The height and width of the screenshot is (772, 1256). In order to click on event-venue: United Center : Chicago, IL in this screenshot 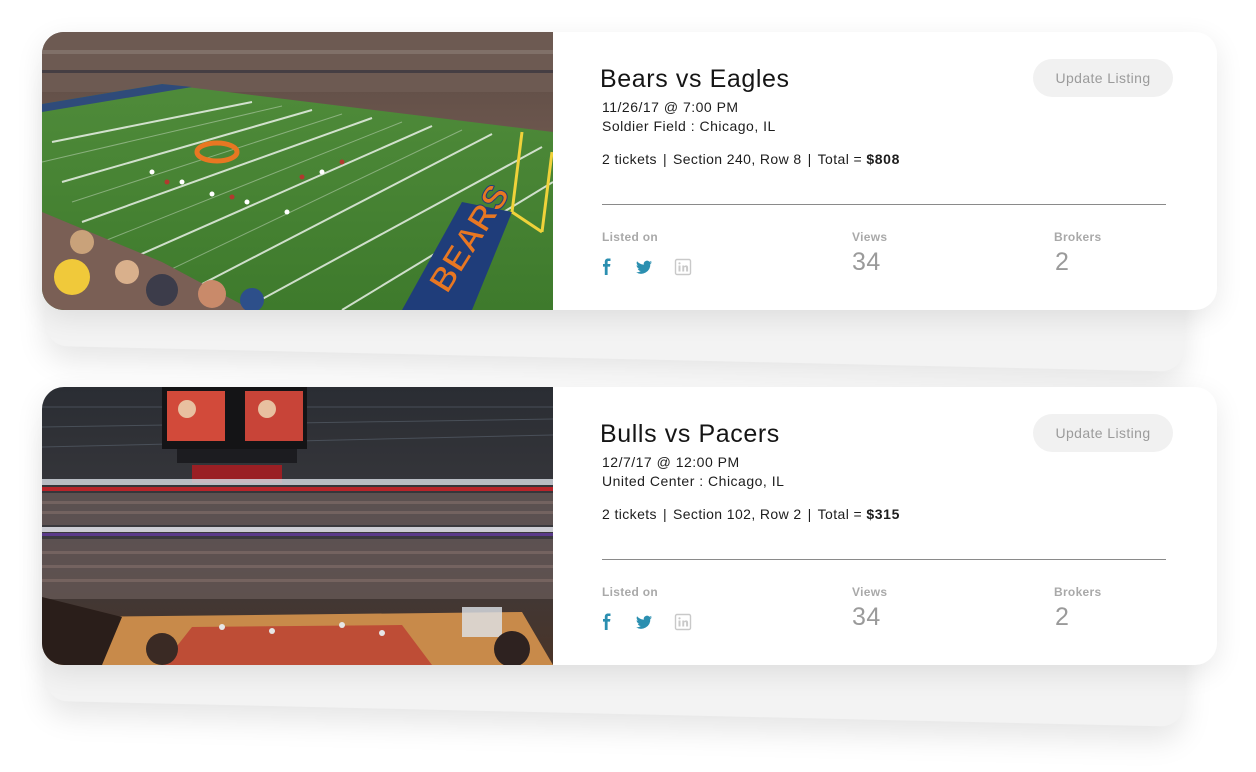, I will do `click(693, 481)`.